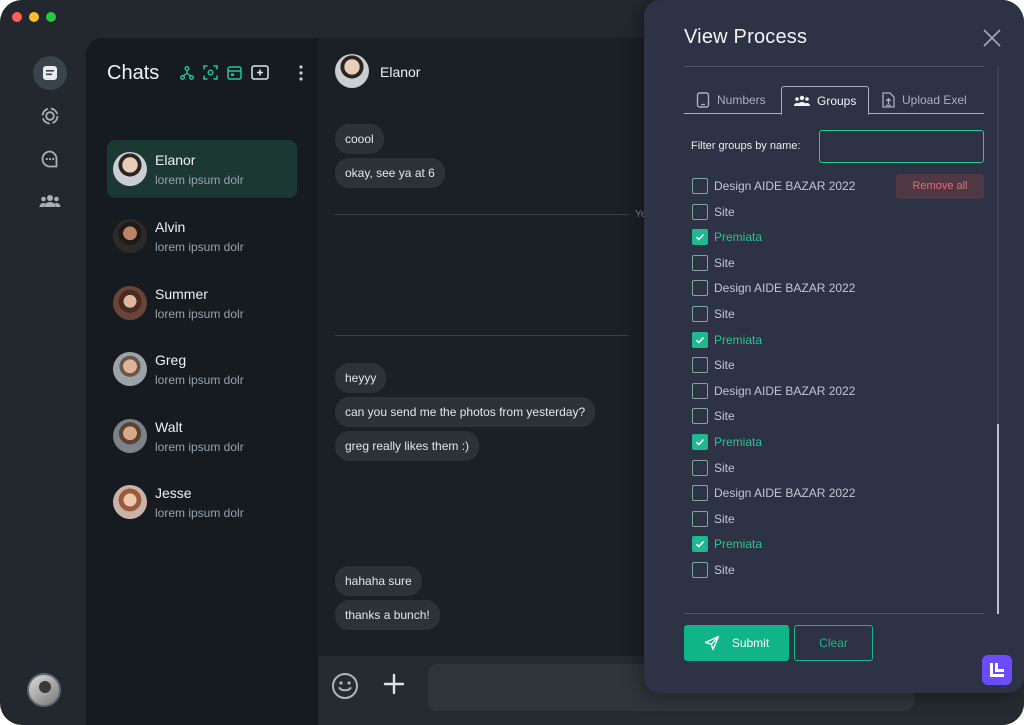 This screenshot has width=1024, height=725. I want to click on filter-groups-label: Filter groups by name:, so click(746, 146).